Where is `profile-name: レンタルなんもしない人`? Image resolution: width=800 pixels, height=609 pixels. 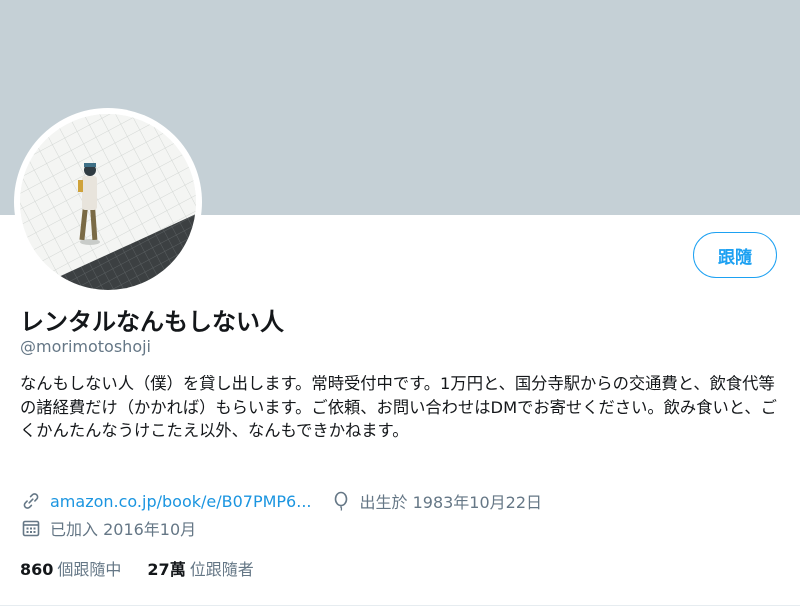
profile-name: レンタルなんもしない人 is located at coordinates (152, 322).